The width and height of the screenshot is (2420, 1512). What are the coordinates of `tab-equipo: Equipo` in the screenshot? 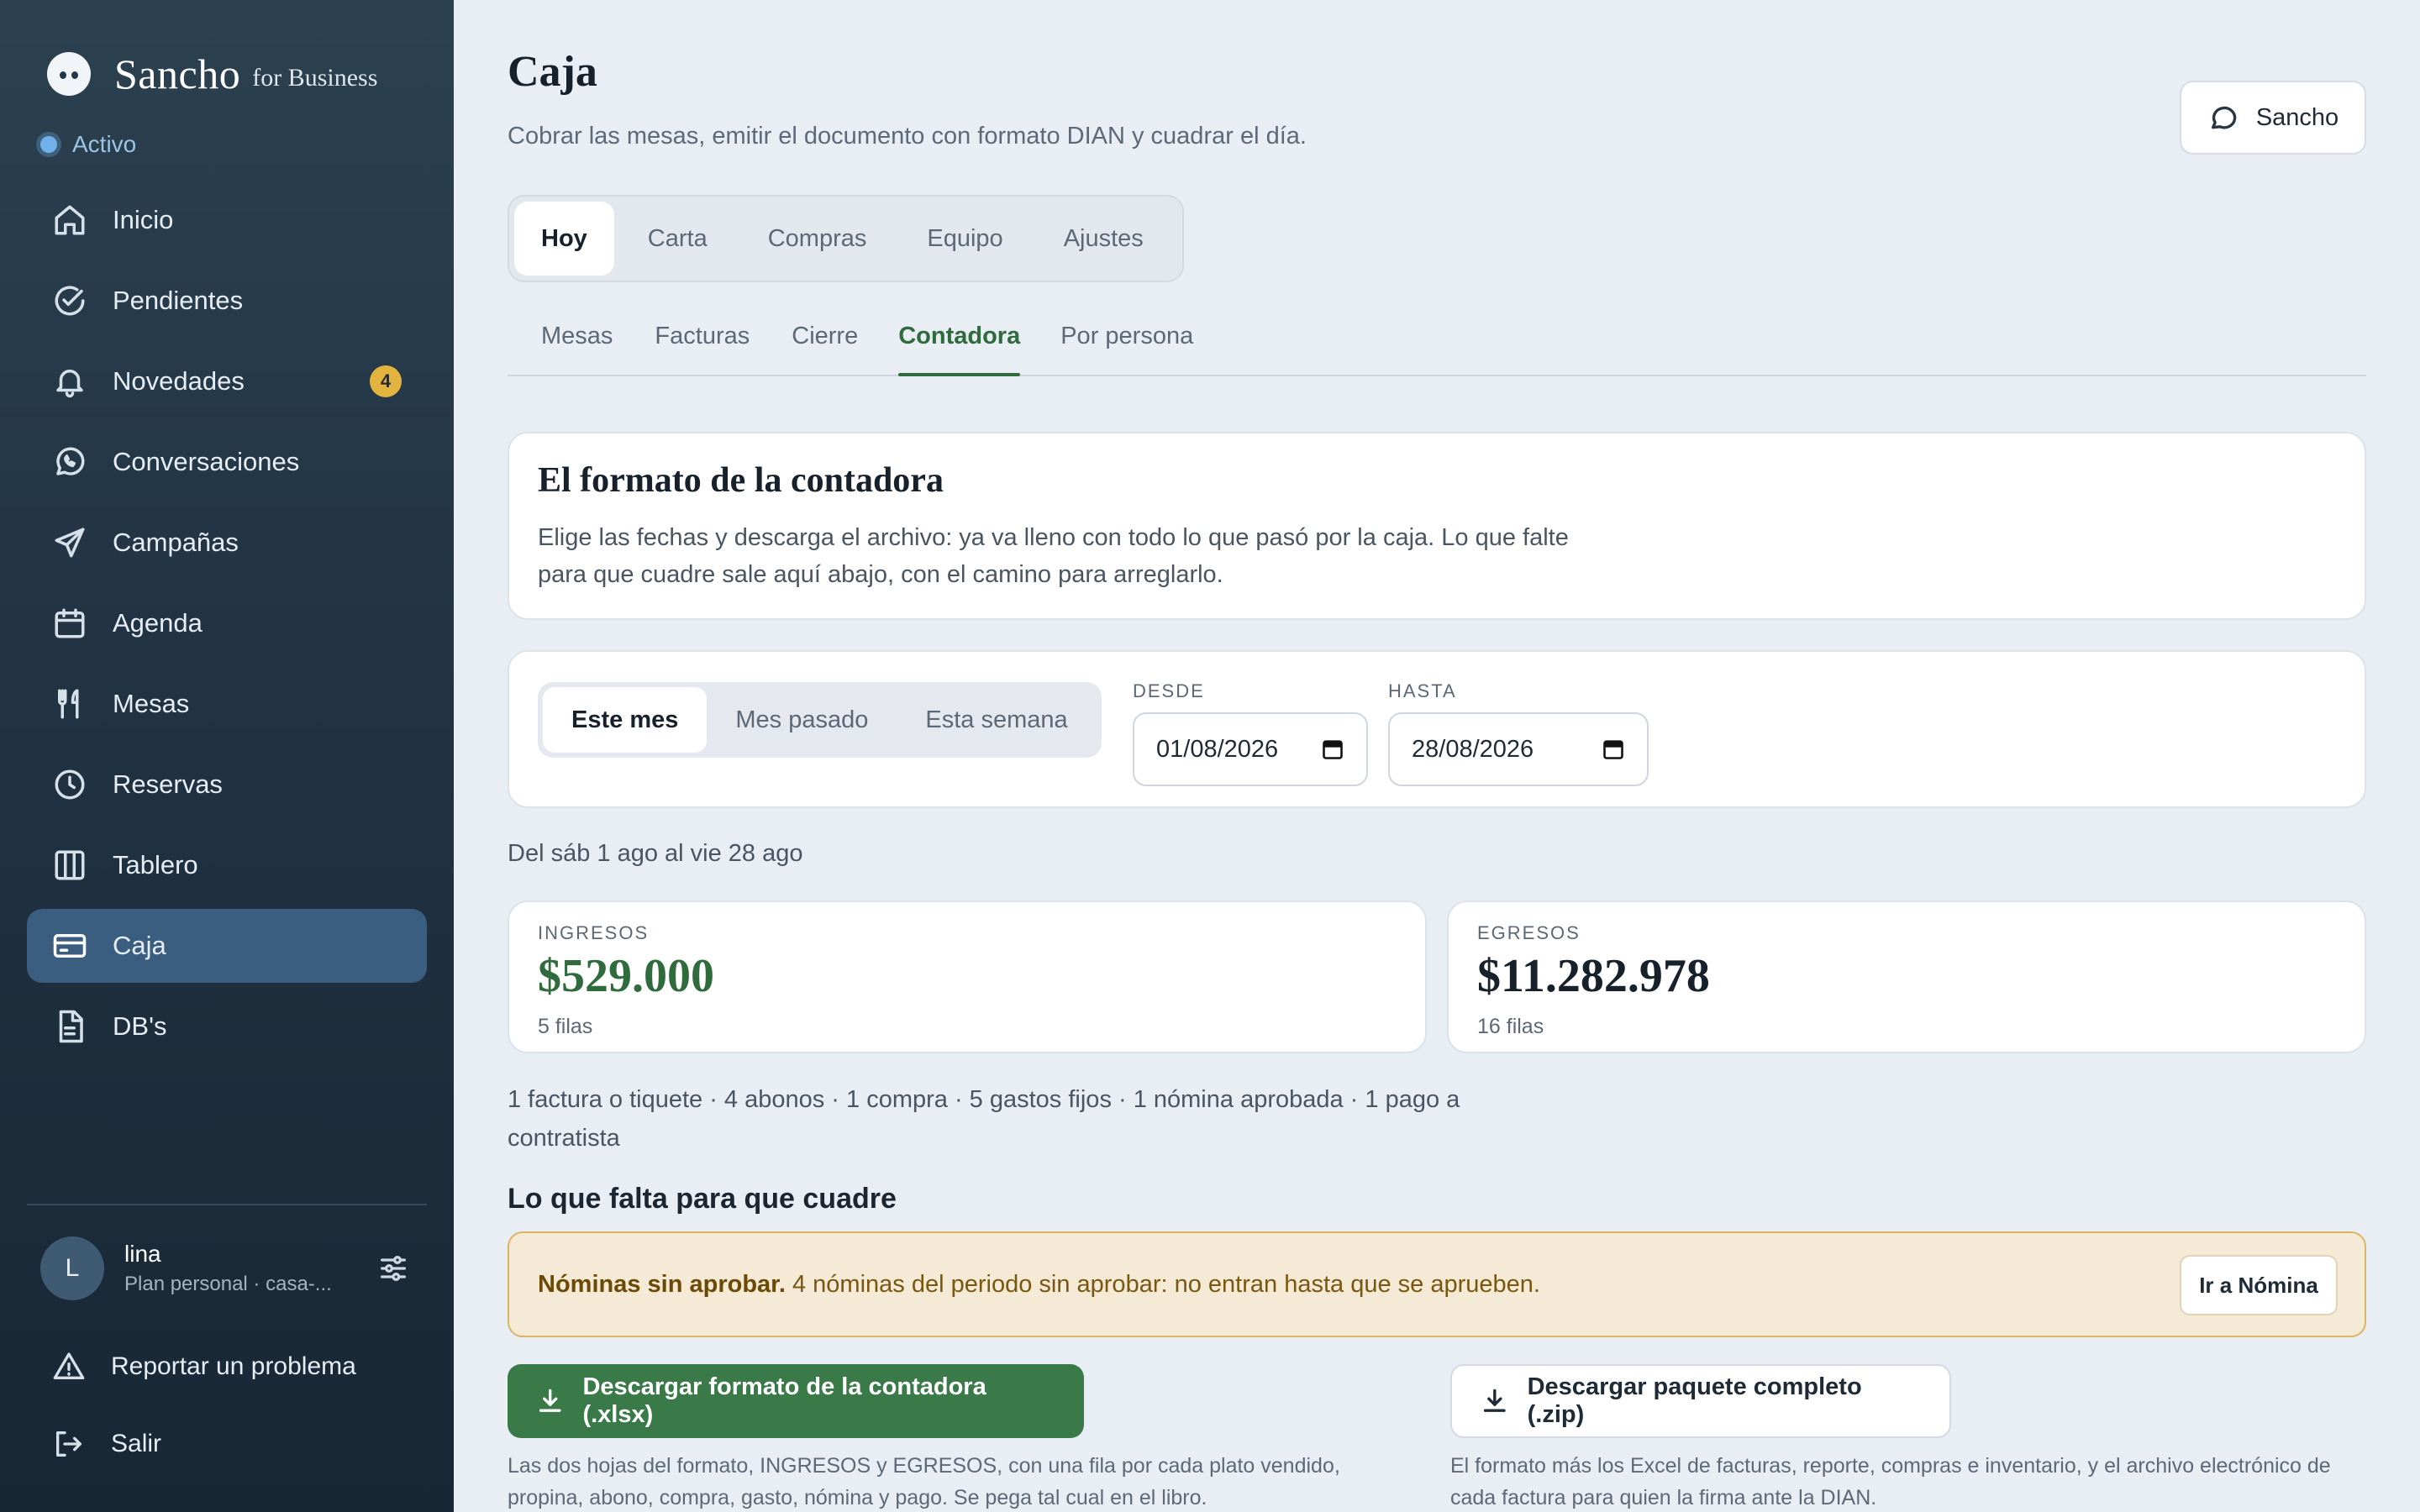 It's located at (964, 239).